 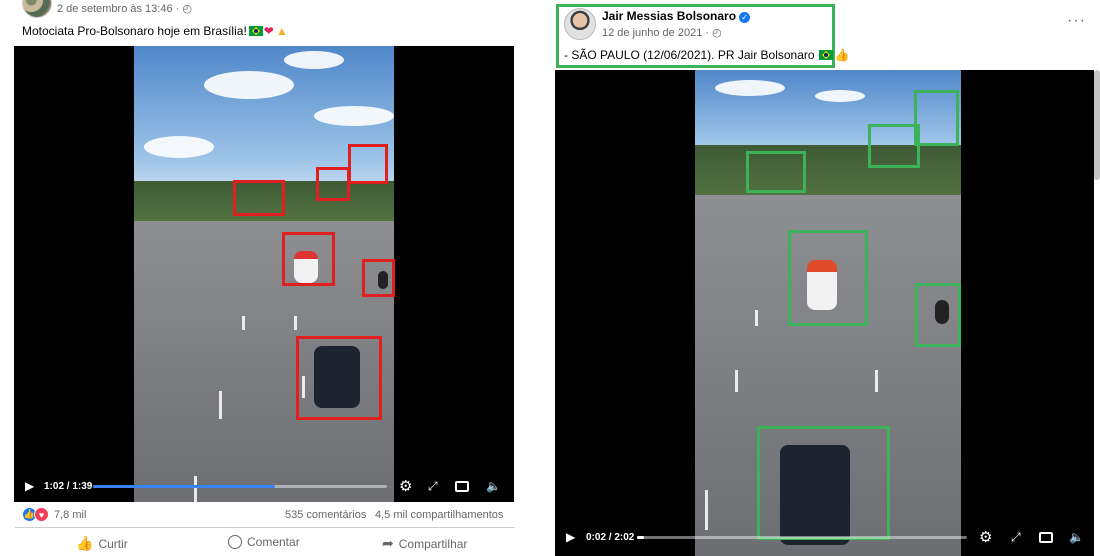 What do you see at coordinates (424, 543) in the screenshot?
I see `share-button: ➦ Compartilhar` at bounding box center [424, 543].